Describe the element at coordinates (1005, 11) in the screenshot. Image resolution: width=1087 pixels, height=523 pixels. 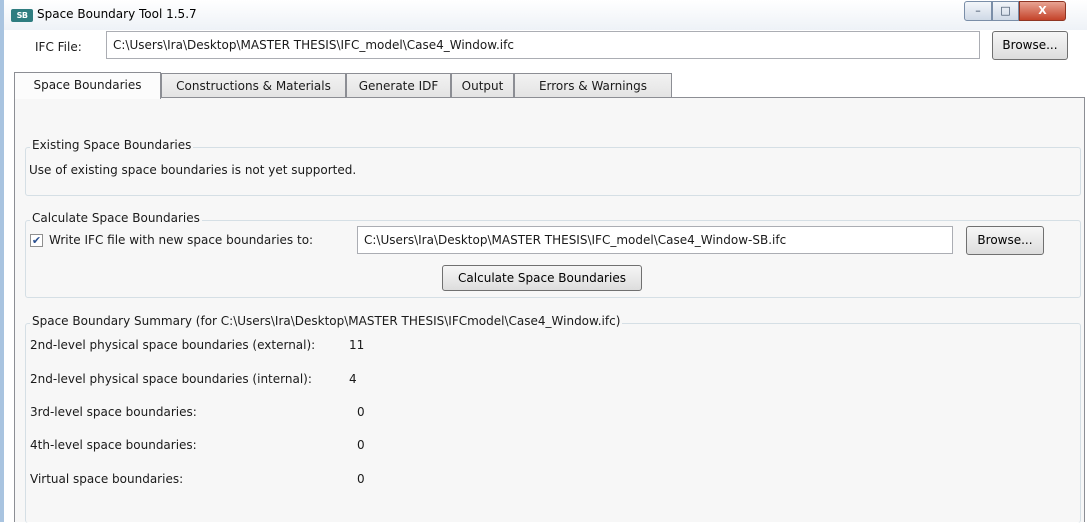
I see `maximize-button: □` at that location.